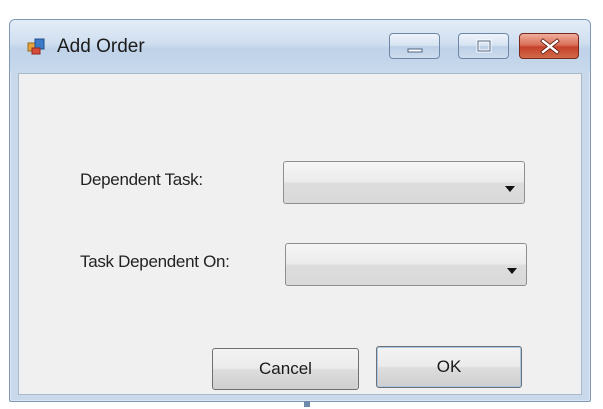 The width and height of the screenshot is (603, 409). Describe the element at coordinates (141, 179) in the screenshot. I see `dependent-task-label: Dependent Task:` at that location.